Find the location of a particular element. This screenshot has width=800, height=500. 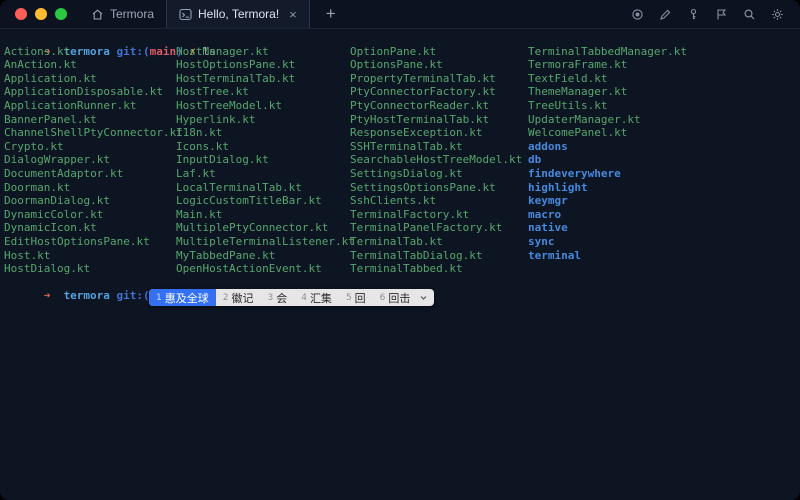

file-entry: PtyConnectorFactory.kt is located at coordinates (423, 92).